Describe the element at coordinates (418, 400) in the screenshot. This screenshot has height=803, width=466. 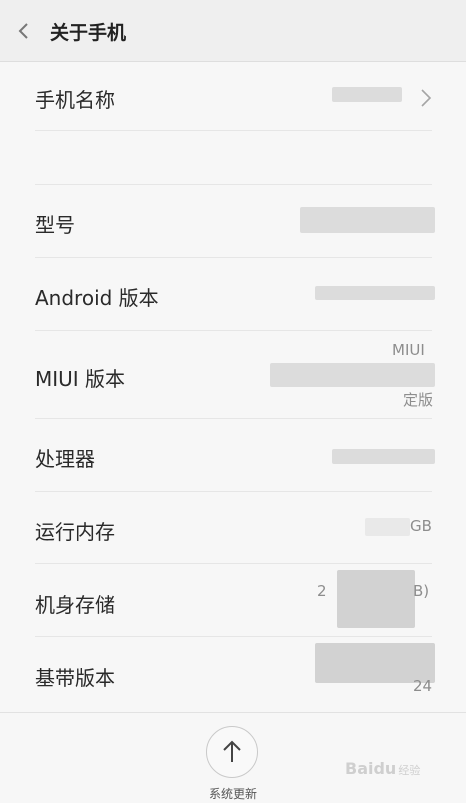
I see `value-bottom: 定版` at that location.